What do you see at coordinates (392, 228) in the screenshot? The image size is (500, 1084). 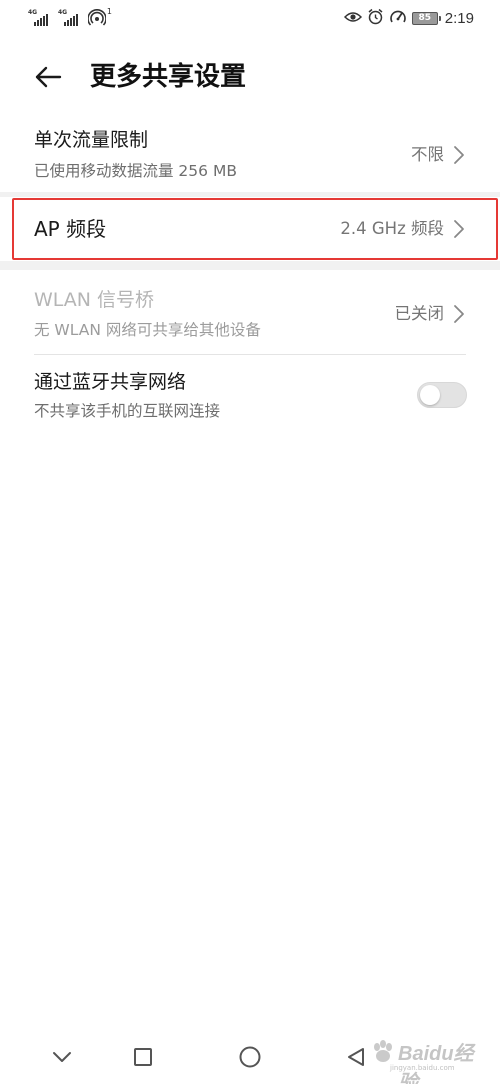 I see `setting-value: 2.4 GHz 频段` at bounding box center [392, 228].